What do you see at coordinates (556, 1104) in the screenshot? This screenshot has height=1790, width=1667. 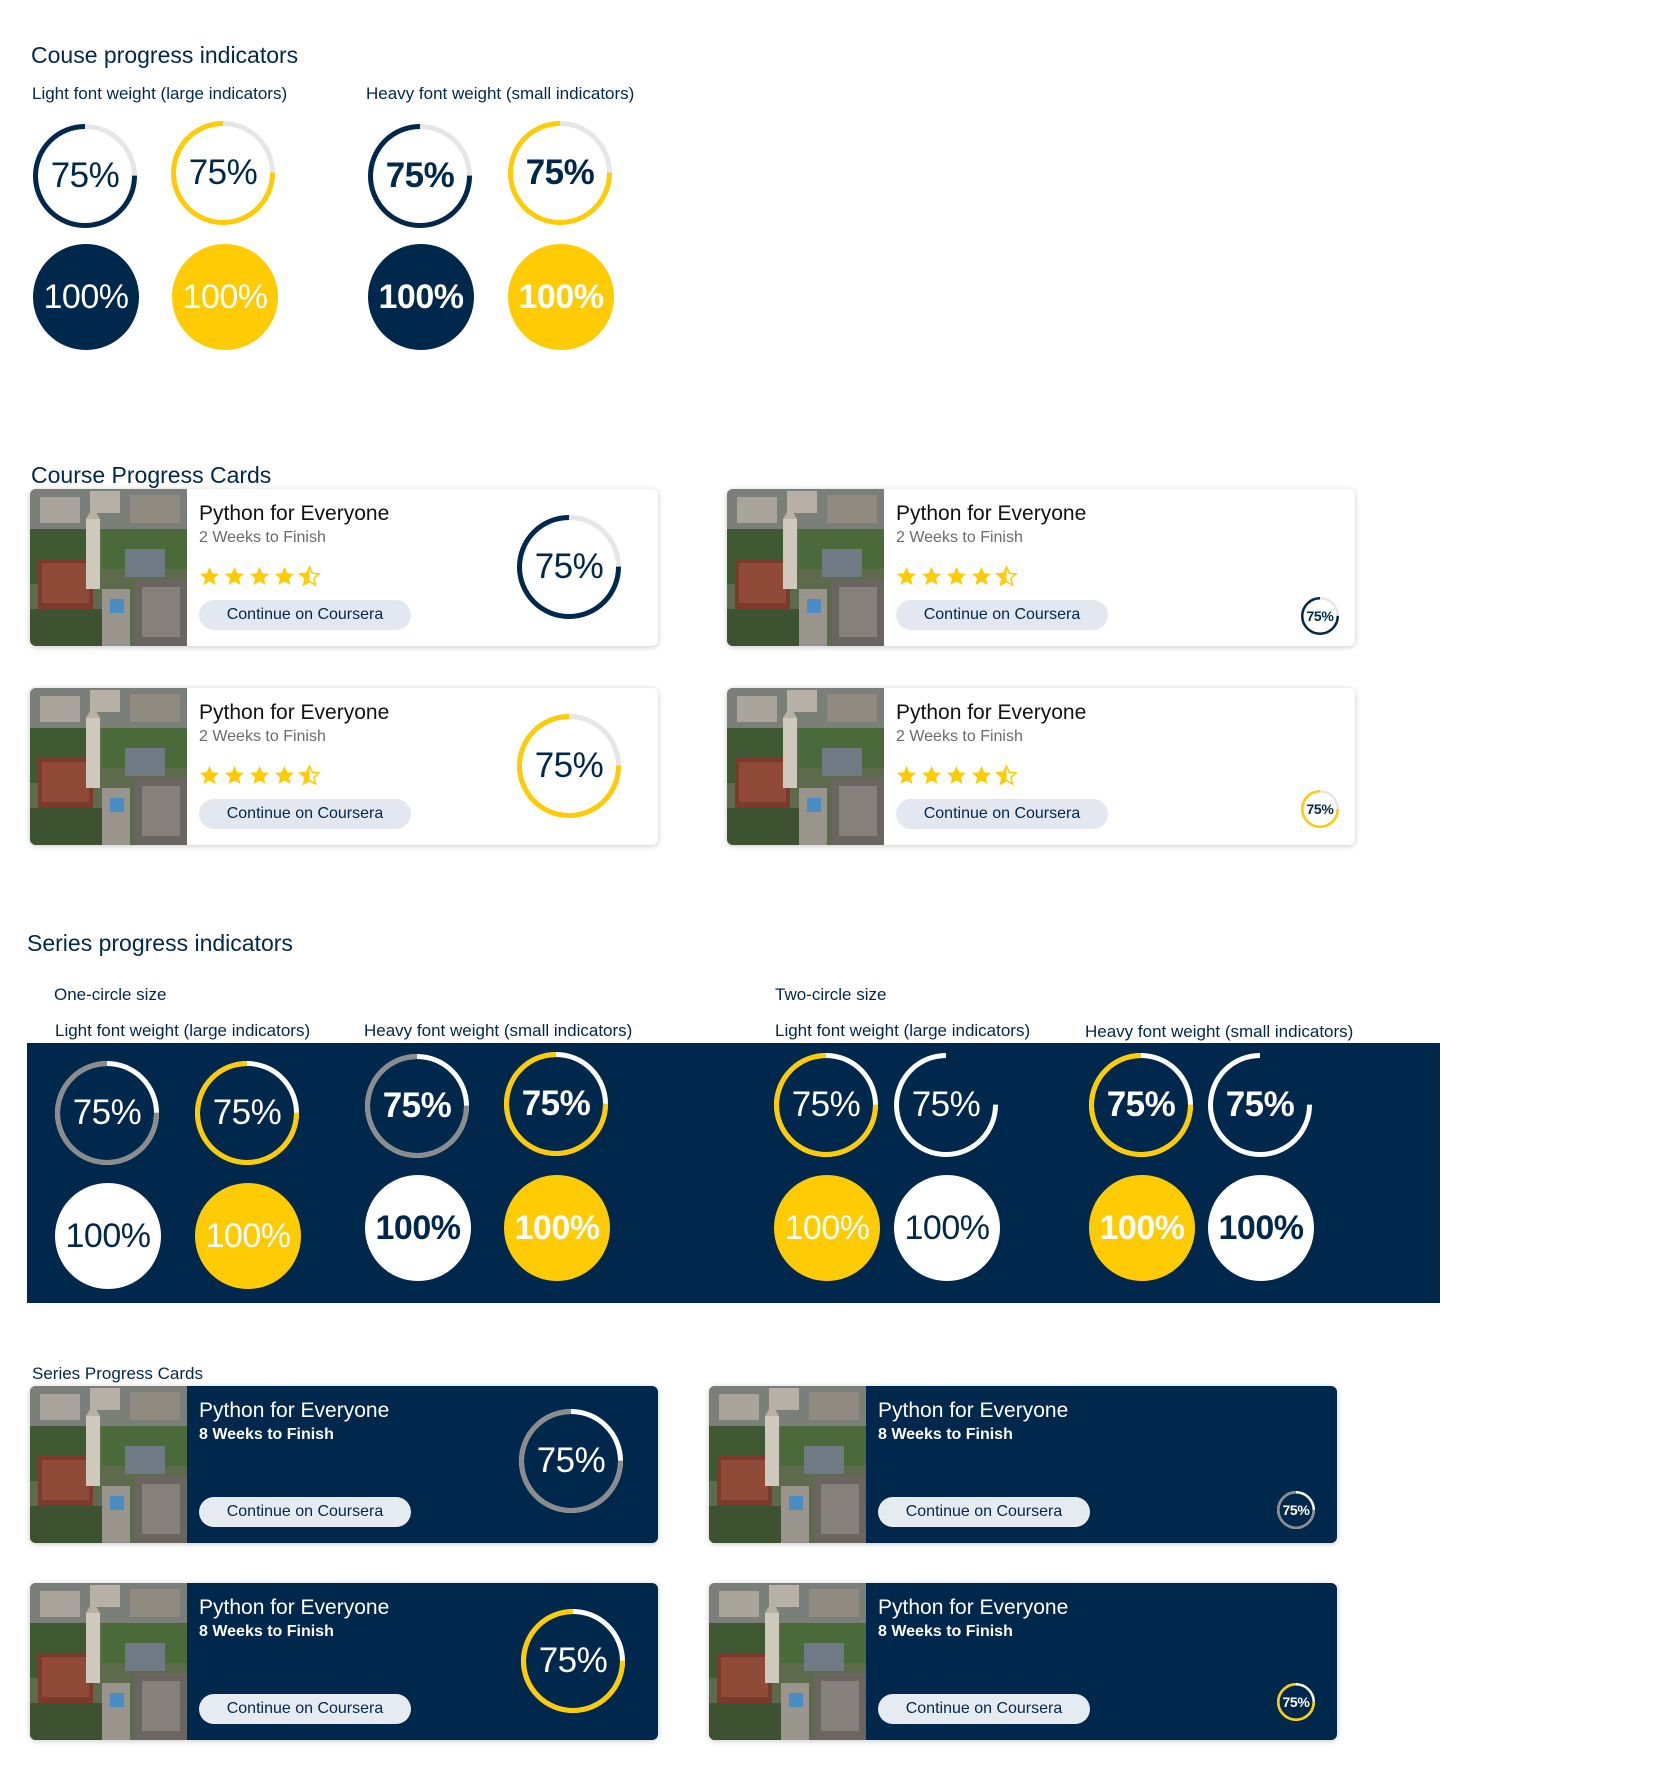 I see `series-ring-gold-heavy: 75%` at bounding box center [556, 1104].